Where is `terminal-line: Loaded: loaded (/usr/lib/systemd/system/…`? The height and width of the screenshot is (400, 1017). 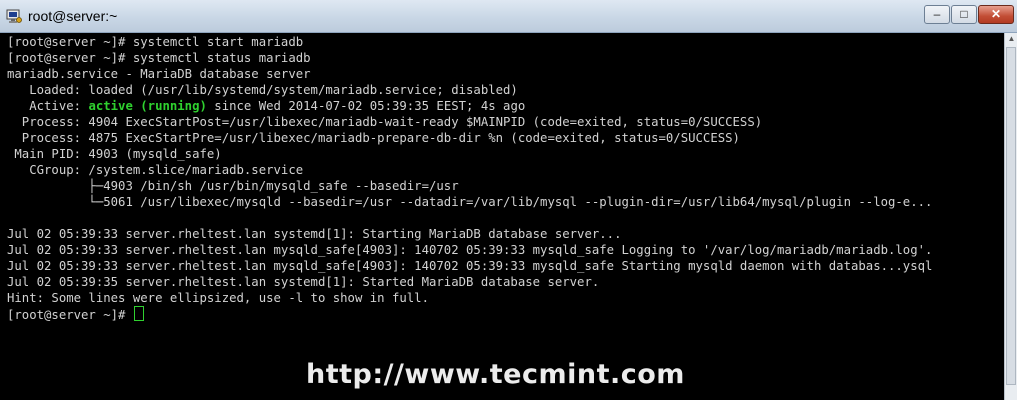 terminal-line: Loaded: loaded (/usr/lib/systemd/system/… is located at coordinates (262, 90).